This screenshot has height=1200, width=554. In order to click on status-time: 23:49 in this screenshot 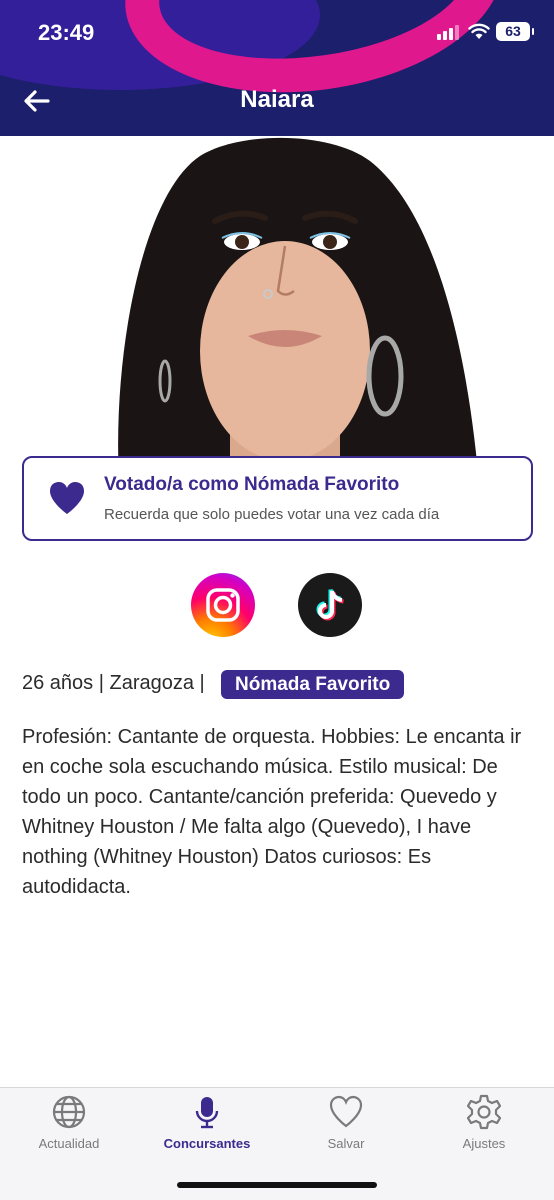, I will do `click(66, 32)`.